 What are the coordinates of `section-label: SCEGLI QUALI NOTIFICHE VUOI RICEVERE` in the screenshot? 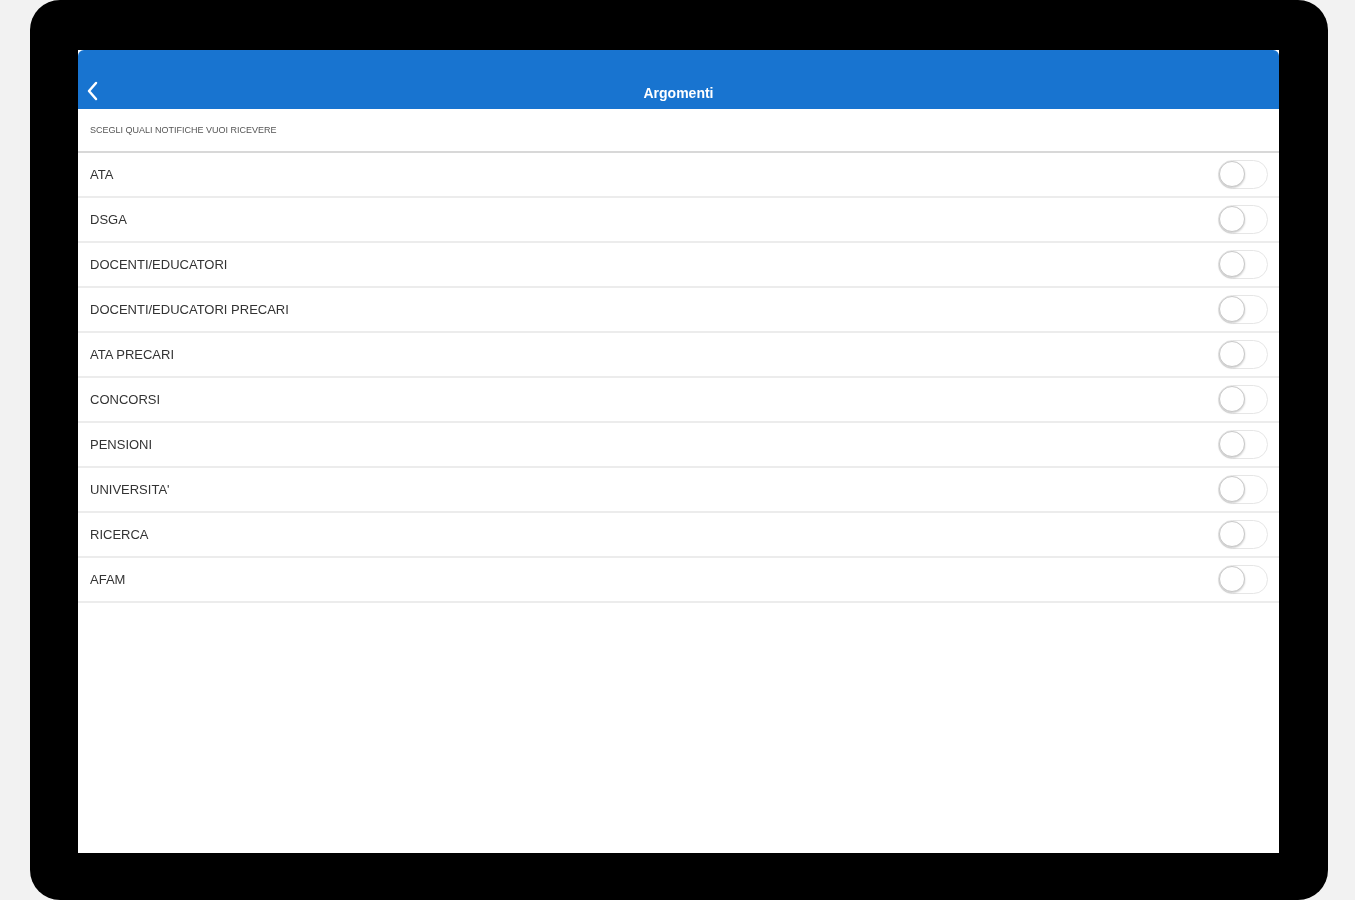 It's located at (678, 131).